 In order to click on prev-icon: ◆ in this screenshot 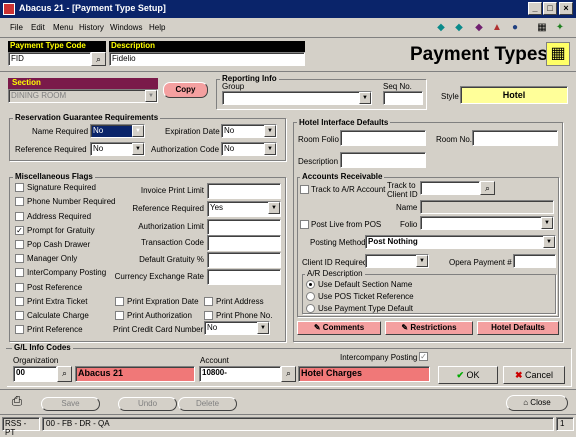, I will do `click(441, 27)`.